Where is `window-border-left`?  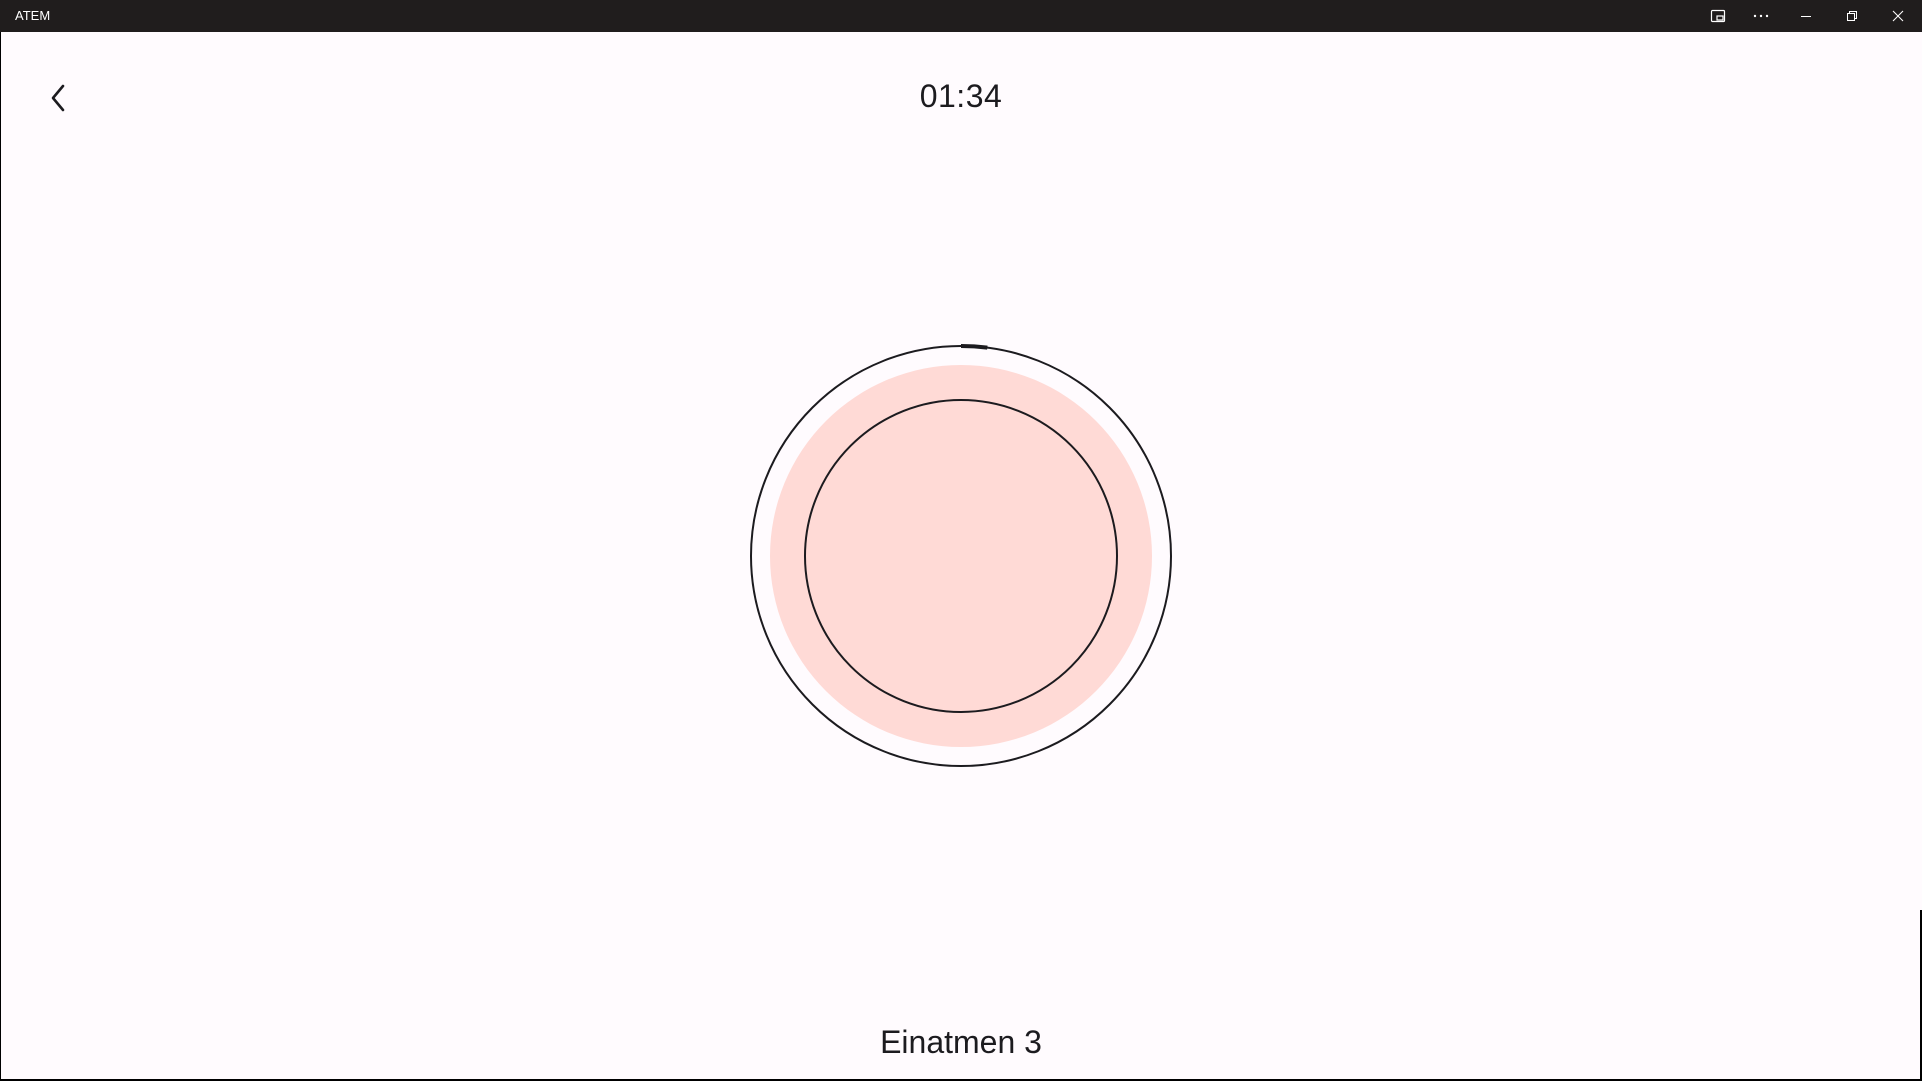 window-border-left is located at coordinates (0, 556).